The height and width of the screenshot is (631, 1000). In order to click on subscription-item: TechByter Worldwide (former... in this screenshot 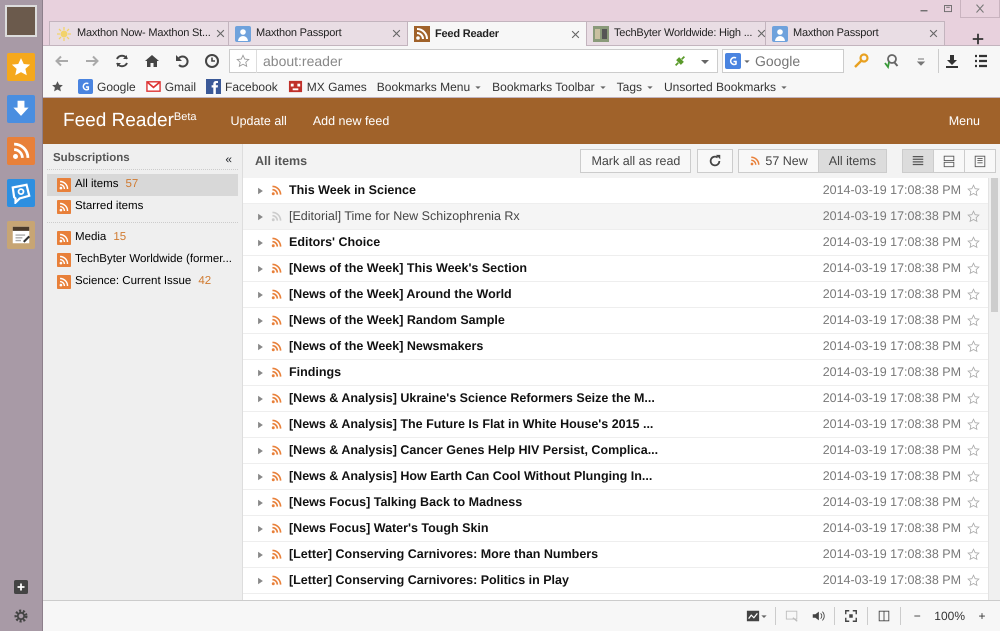, I will do `click(142, 260)`.